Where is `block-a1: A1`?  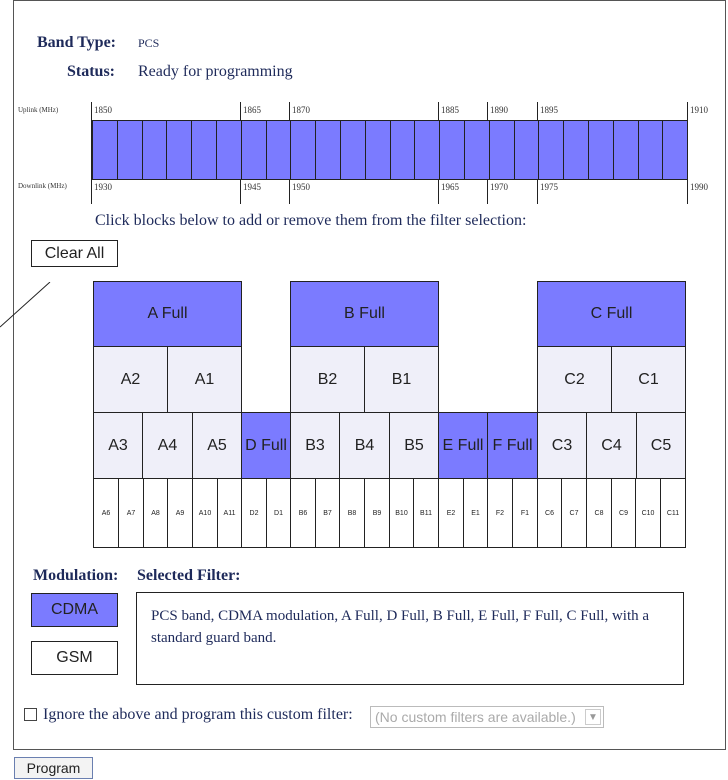 block-a1: A1 is located at coordinates (204, 379).